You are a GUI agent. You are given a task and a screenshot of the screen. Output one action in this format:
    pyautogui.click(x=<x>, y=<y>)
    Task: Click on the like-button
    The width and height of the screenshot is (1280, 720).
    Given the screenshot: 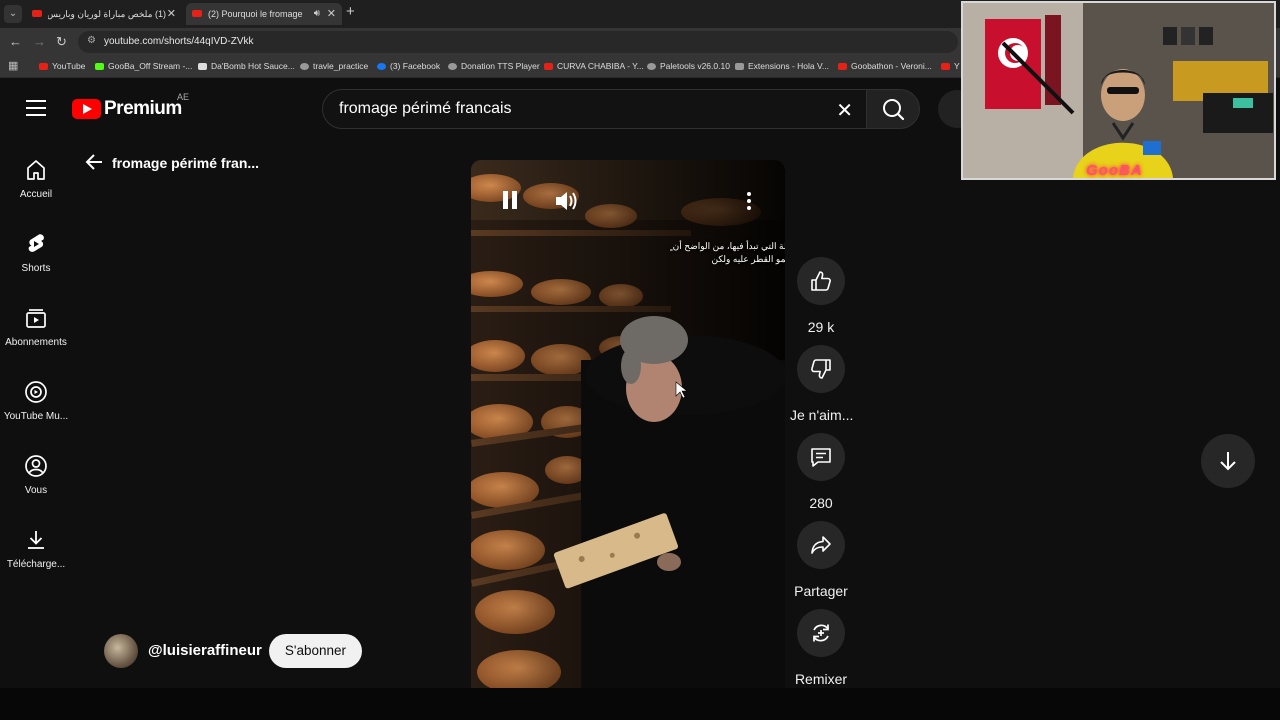 What is the action you would take?
    pyautogui.click(x=821, y=281)
    